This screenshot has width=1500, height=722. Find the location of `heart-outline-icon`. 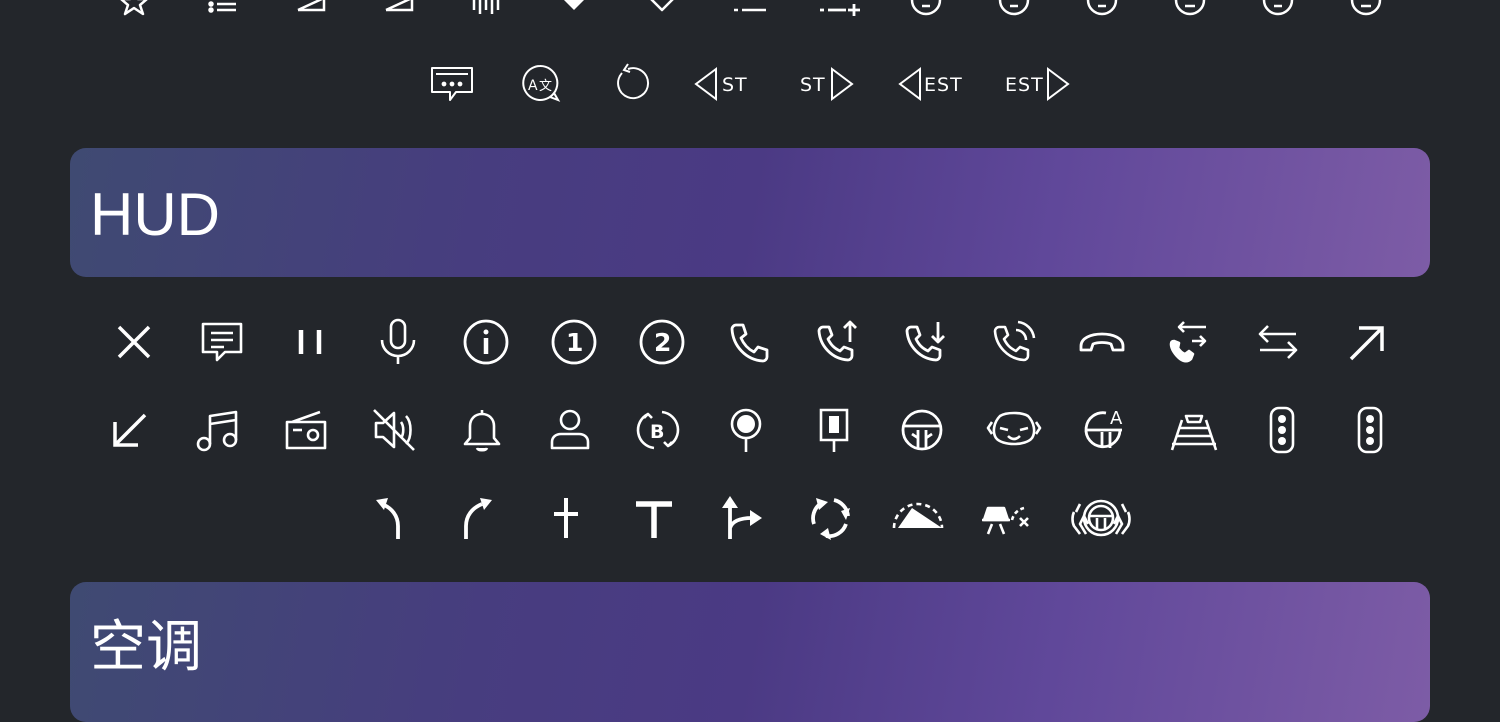

heart-outline-icon is located at coordinates (662, 9).